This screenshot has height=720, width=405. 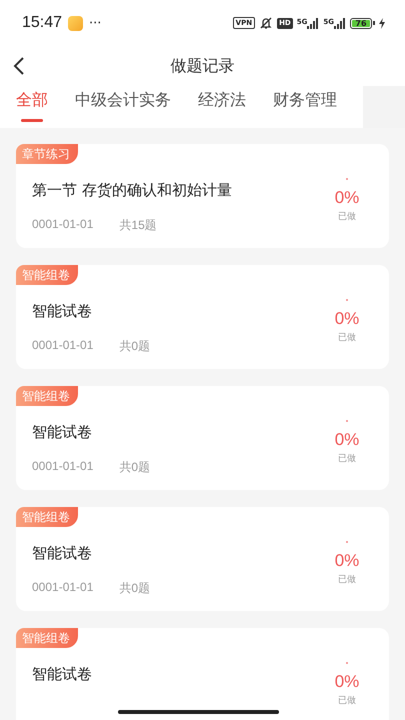 What do you see at coordinates (202, 674) in the screenshot?
I see `record-card: 智能组卷 智能试卷 0% 已做` at bounding box center [202, 674].